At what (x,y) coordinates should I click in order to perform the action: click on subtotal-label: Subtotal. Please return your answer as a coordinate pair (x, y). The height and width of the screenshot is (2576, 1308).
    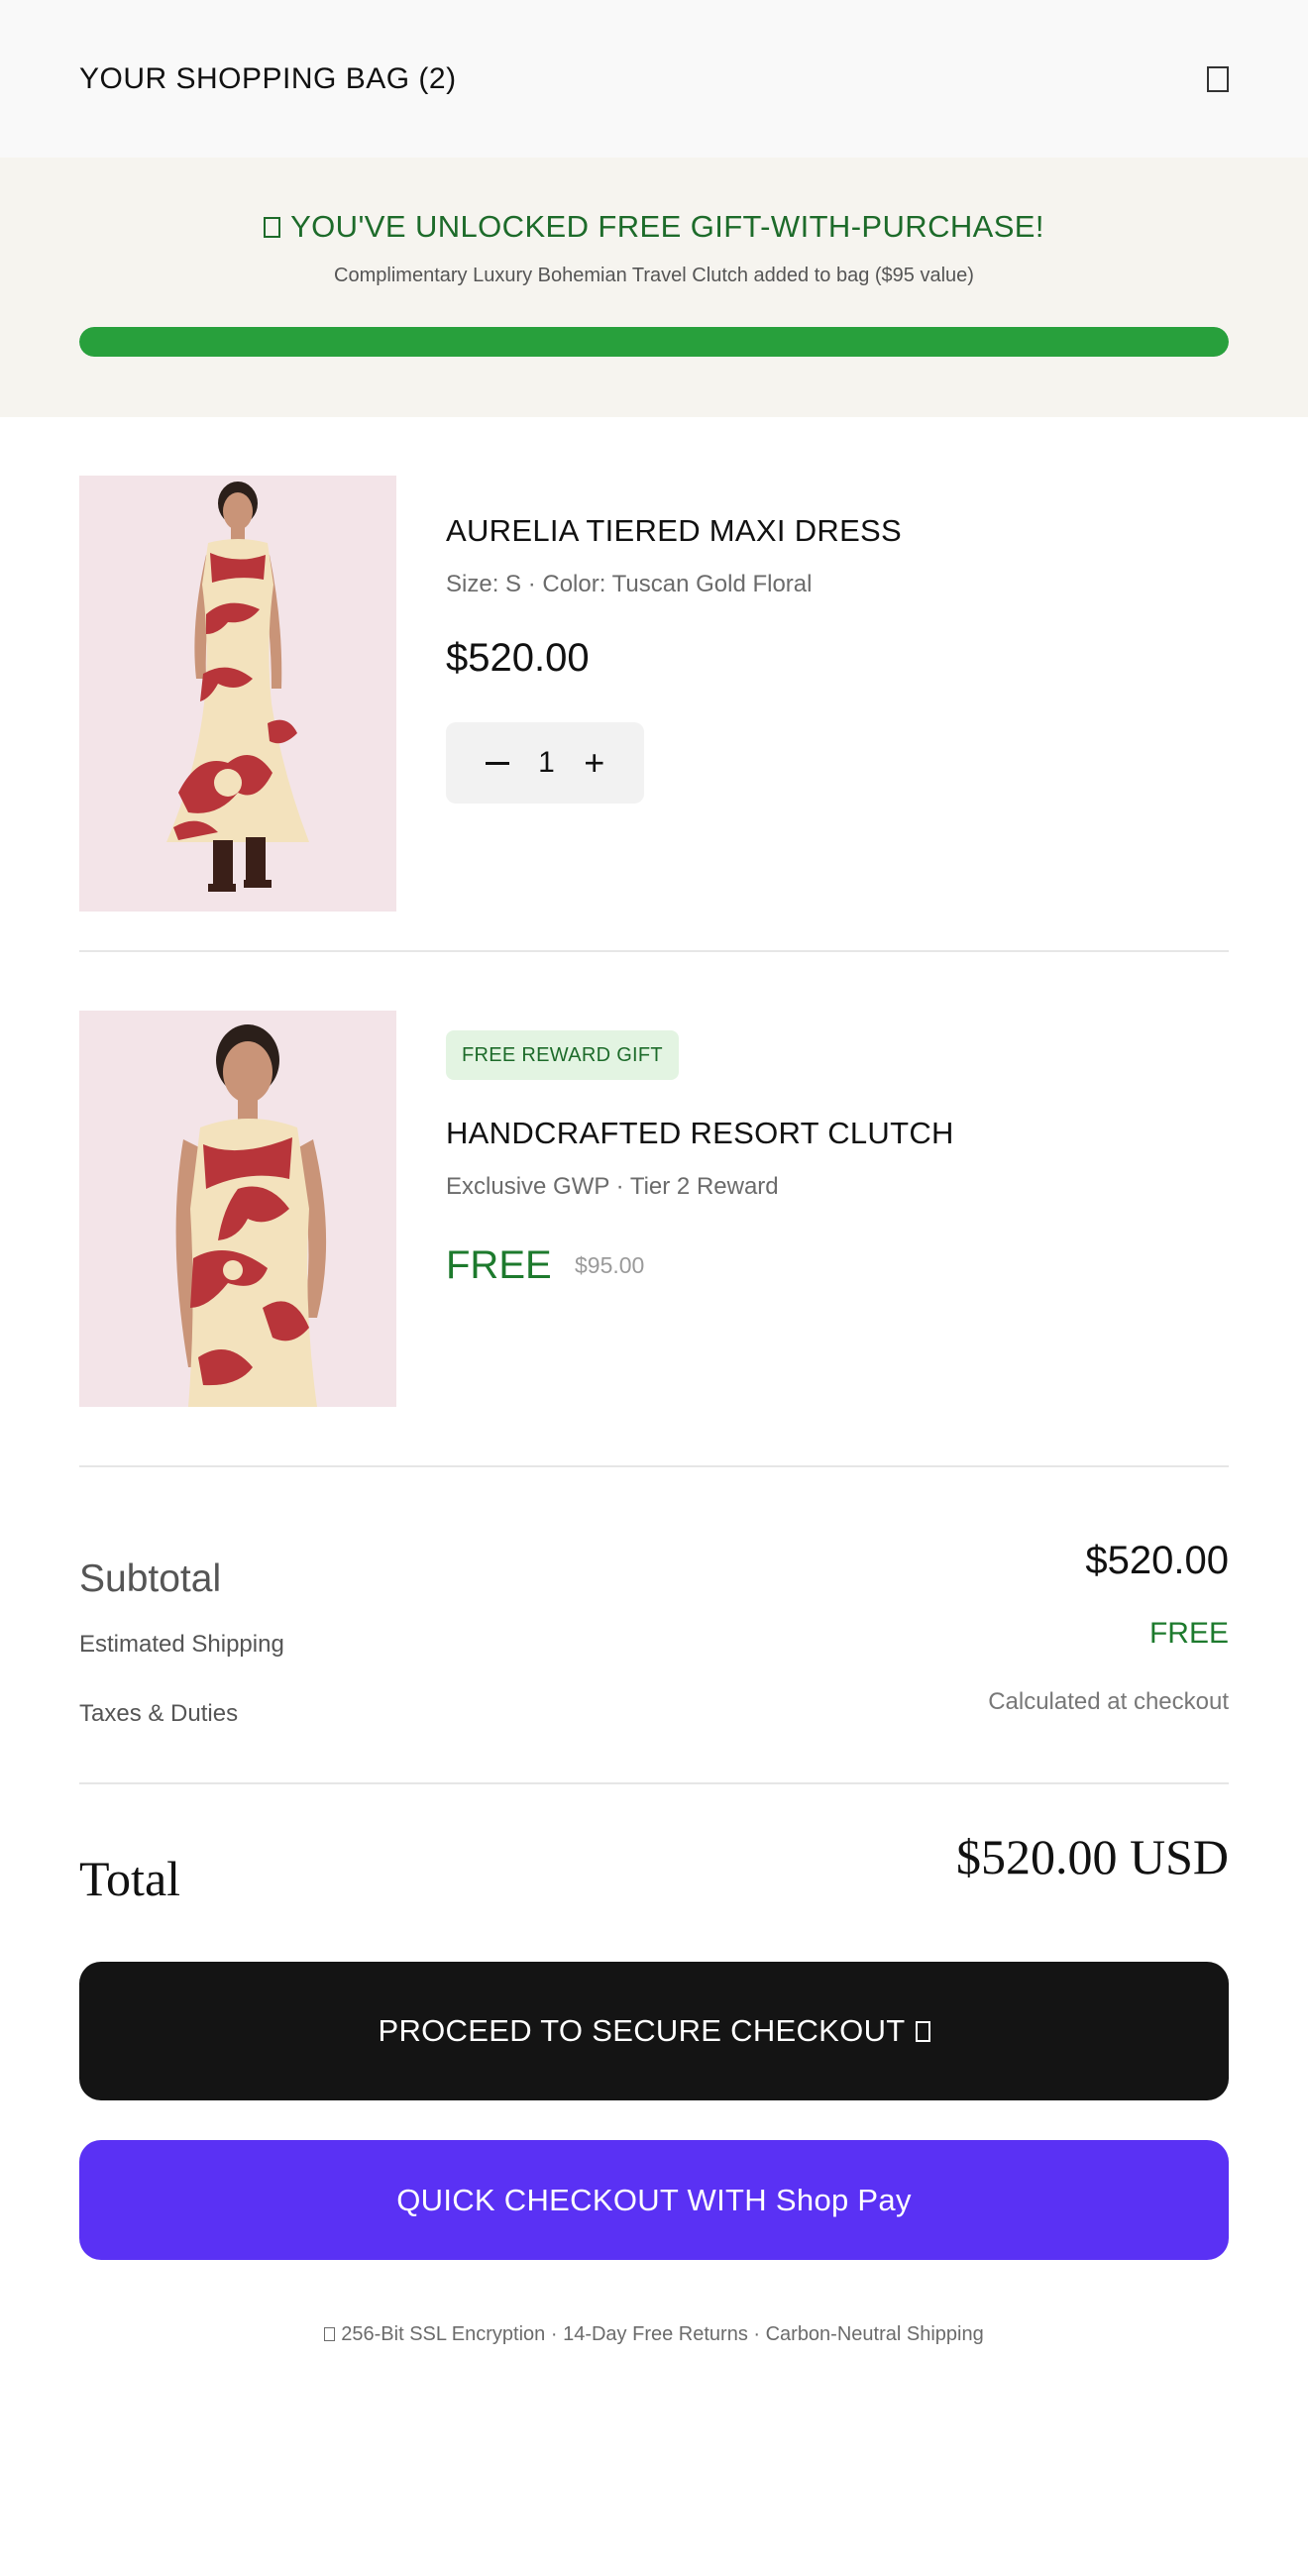
    Looking at the image, I should click on (150, 1578).